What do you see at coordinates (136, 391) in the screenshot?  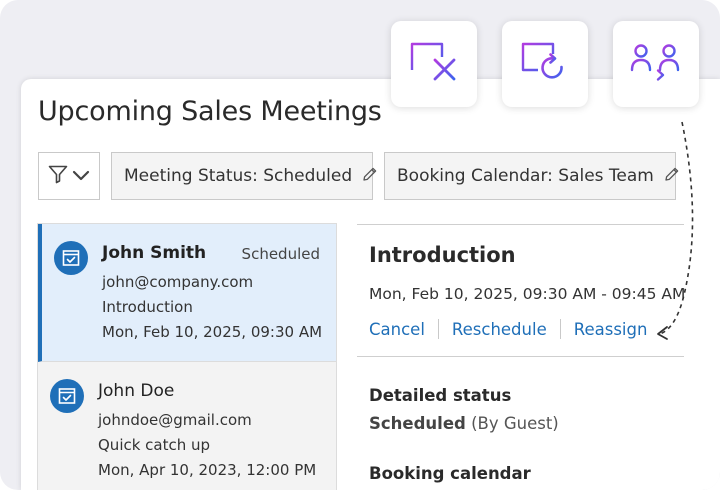 I see `meeting-guest-name: John Doe` at bounding box center [136, 391].